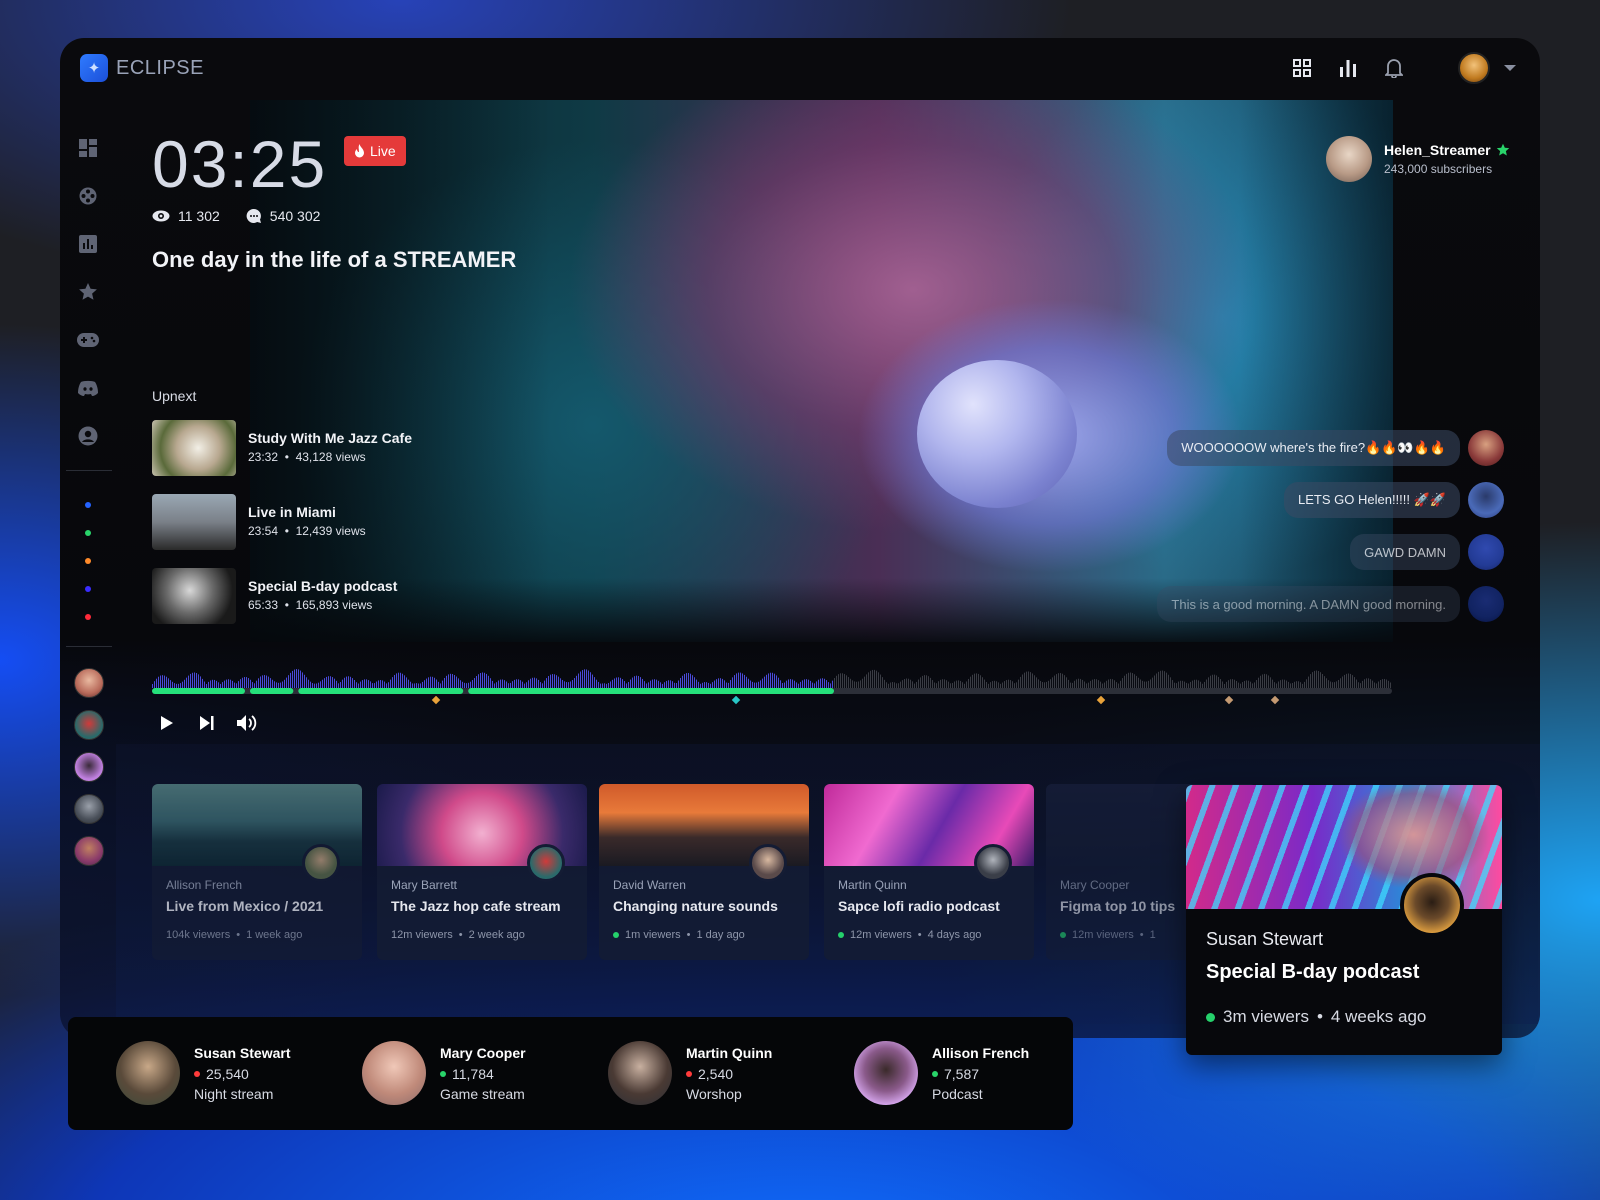 This screenshot has height=1200, width=1600. I want to click on chart-icon, so click(1348, 68).